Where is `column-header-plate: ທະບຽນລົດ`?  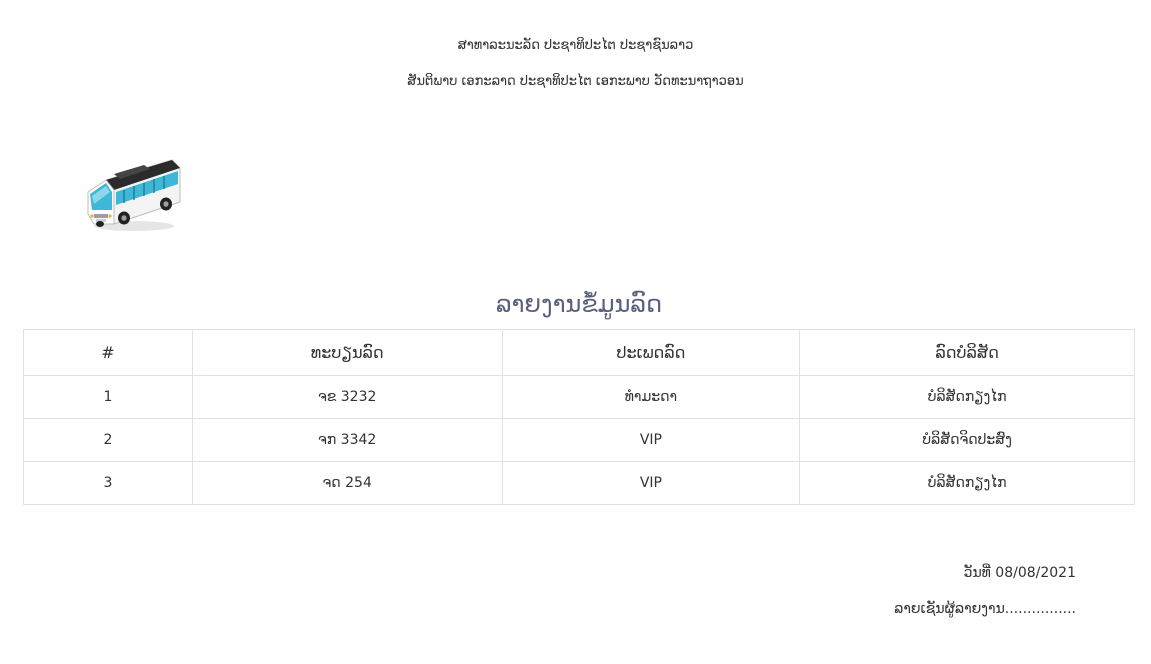
column-header-plate: ທະບຽນລົດ is located at coordinates (347, 352).